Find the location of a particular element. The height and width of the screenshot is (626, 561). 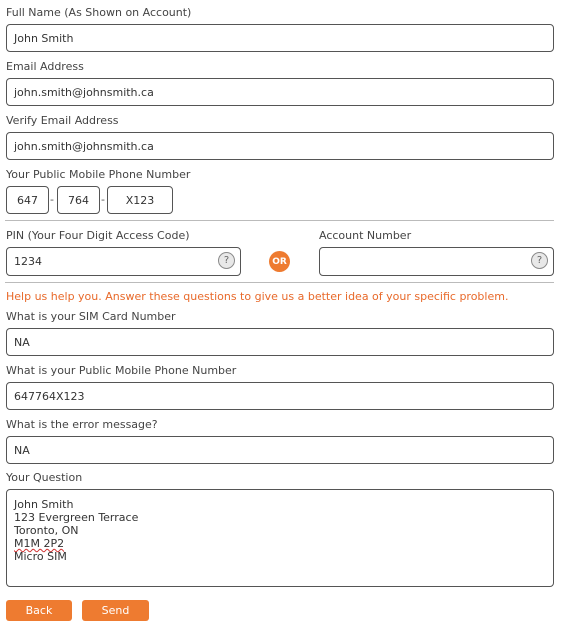

send-button: Send is located at coordinates (115, 610).